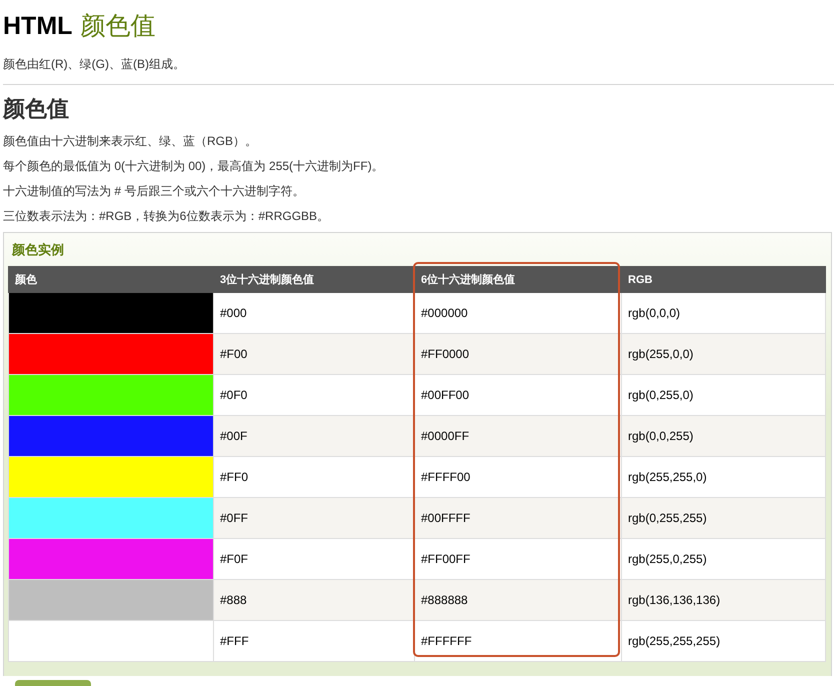  Describe the element at coordinates (37, 26) in the screenshot. I see `page-title: HTML` at that location.